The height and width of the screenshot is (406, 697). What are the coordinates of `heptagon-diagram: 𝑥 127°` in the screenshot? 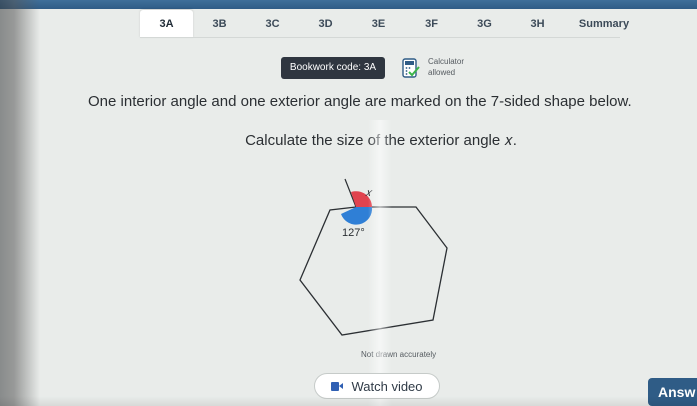 It's located at (373, 257).